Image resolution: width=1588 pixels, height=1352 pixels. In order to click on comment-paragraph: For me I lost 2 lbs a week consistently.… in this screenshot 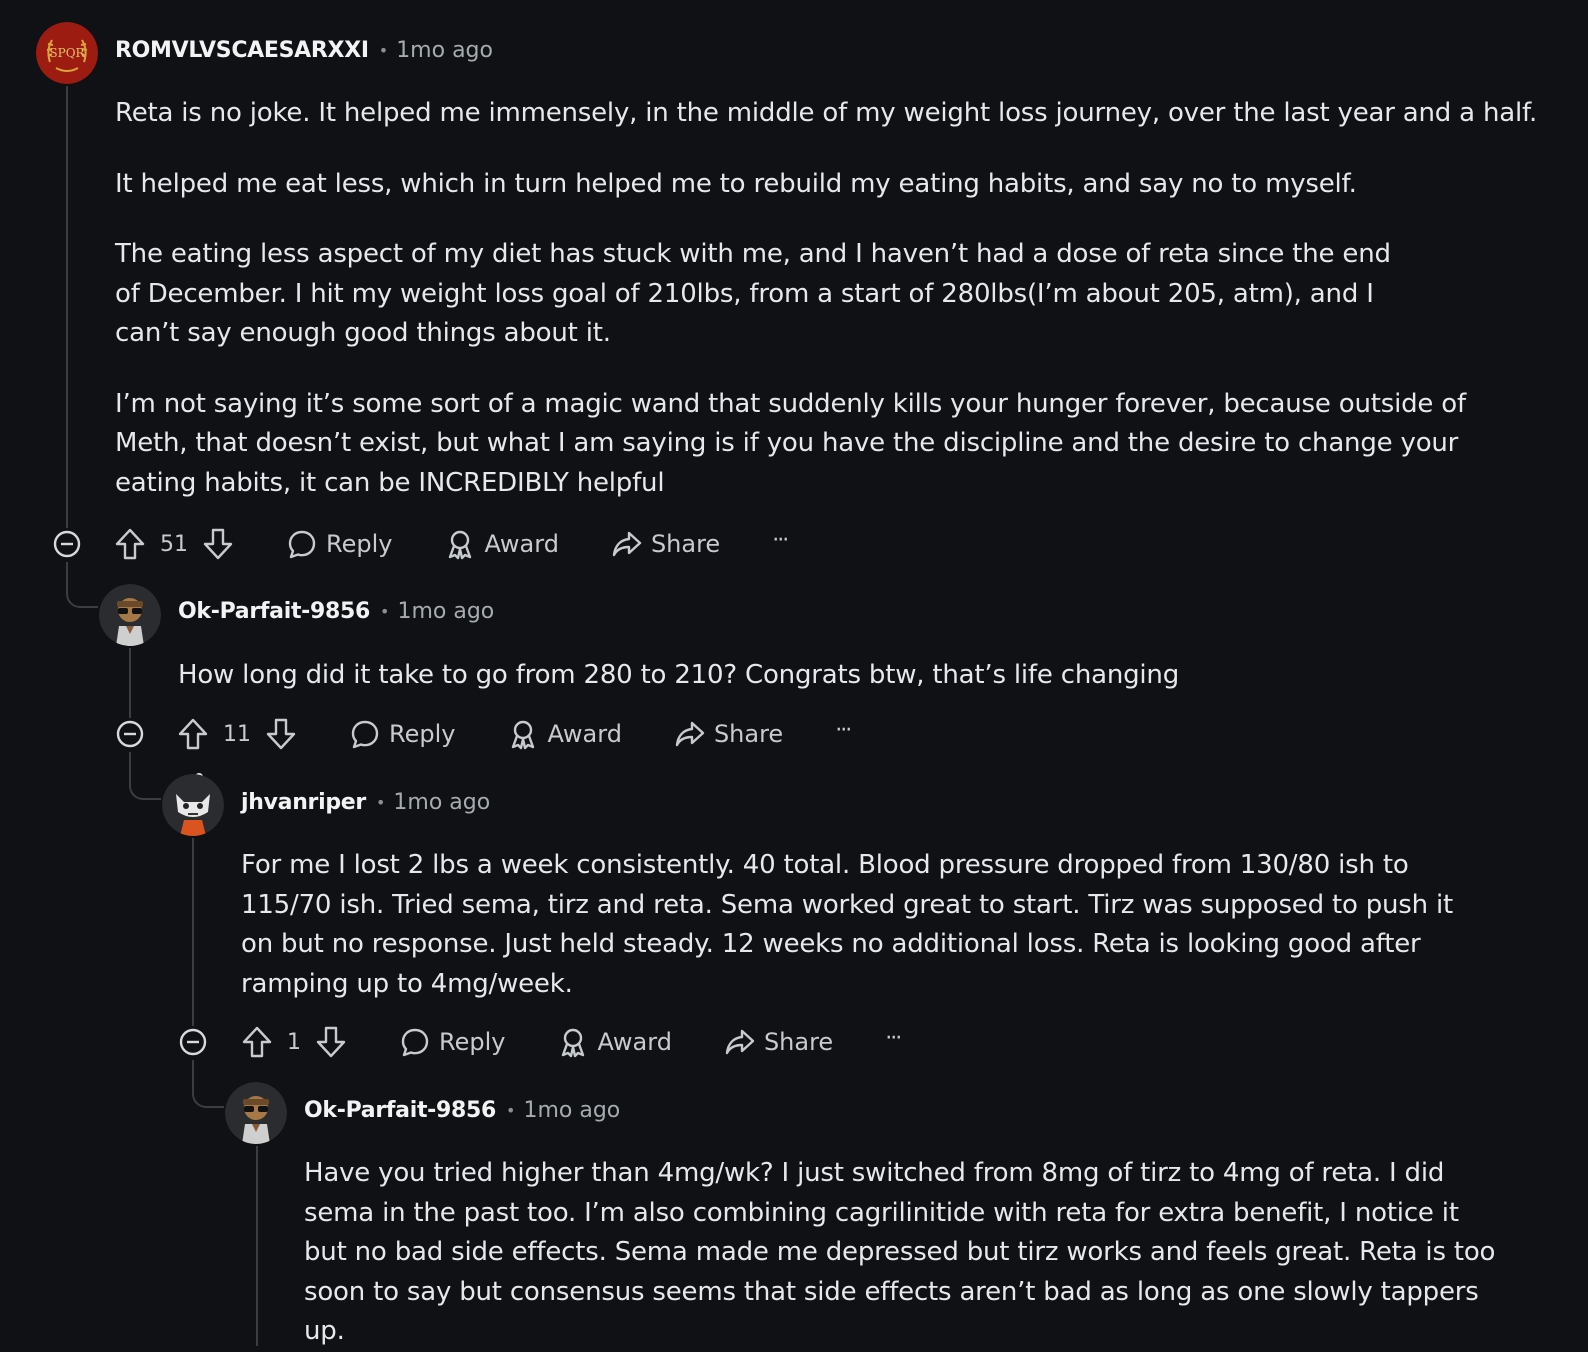, I will do `click(847, 924)`.